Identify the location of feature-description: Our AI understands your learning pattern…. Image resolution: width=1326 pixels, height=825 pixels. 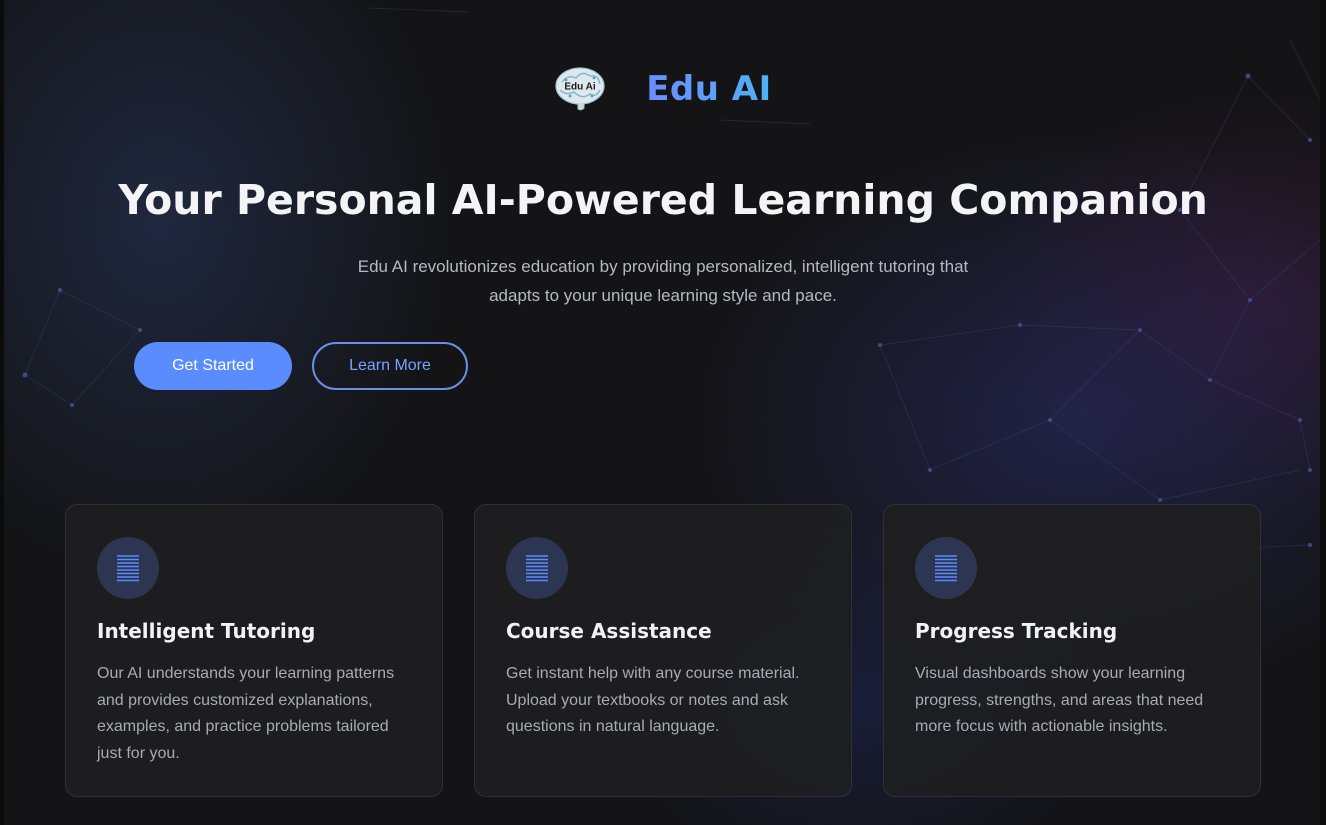
(246, 713).